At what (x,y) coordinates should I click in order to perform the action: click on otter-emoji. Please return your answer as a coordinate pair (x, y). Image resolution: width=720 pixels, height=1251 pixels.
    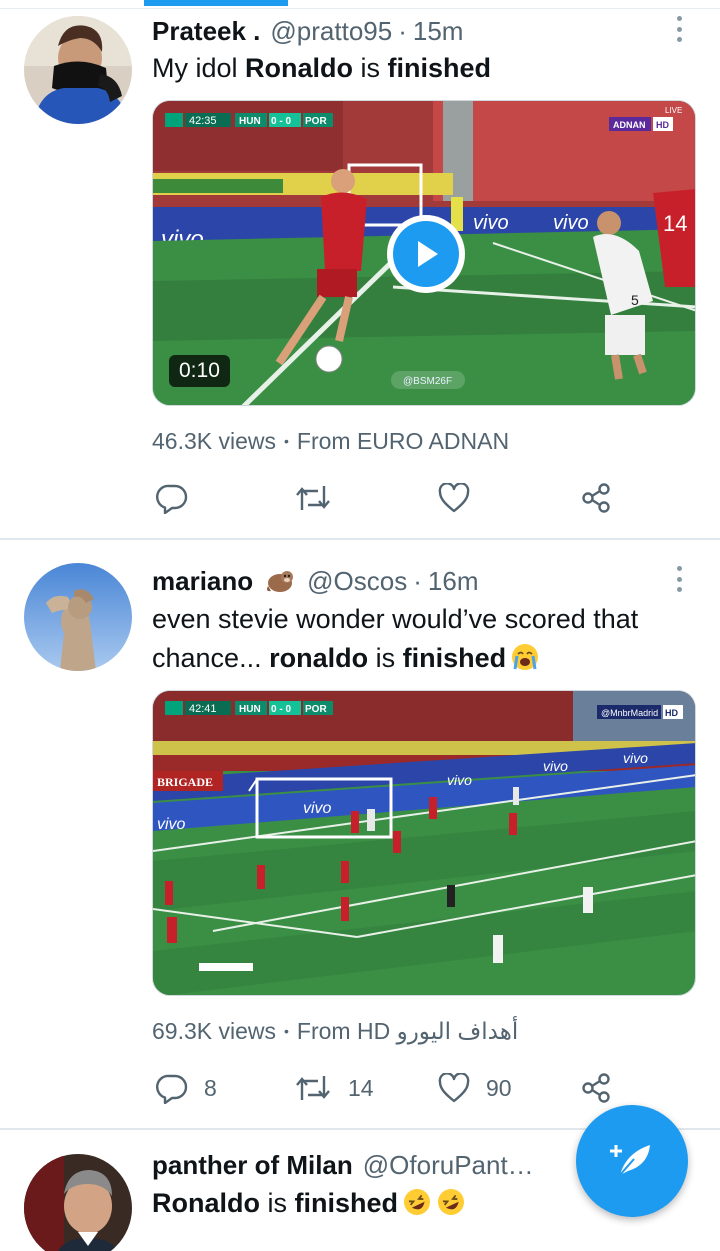
    Looking at the image, I should click on (280, 581).